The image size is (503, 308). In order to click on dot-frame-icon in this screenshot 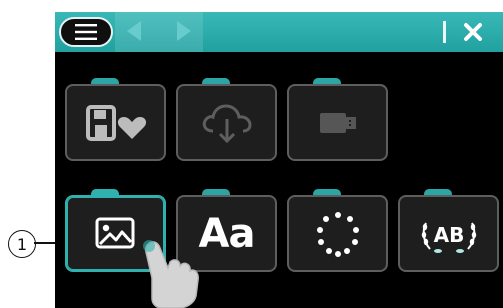, I will do `click(337, 234)`.